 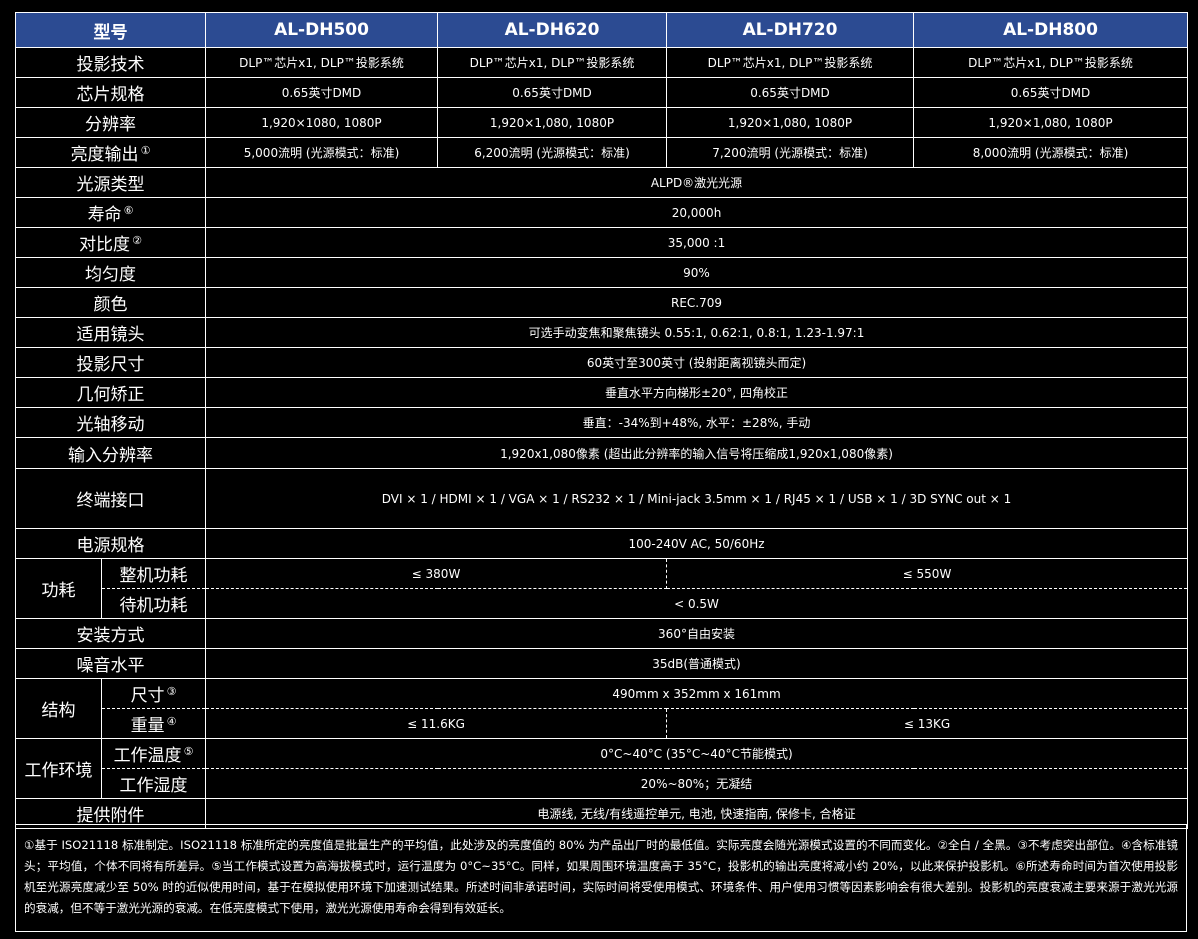 What do you see at coordinates (927, 723) in the screenshot?
I see `cell-value: ≤ 13KG` at bounding box center [927, 723].